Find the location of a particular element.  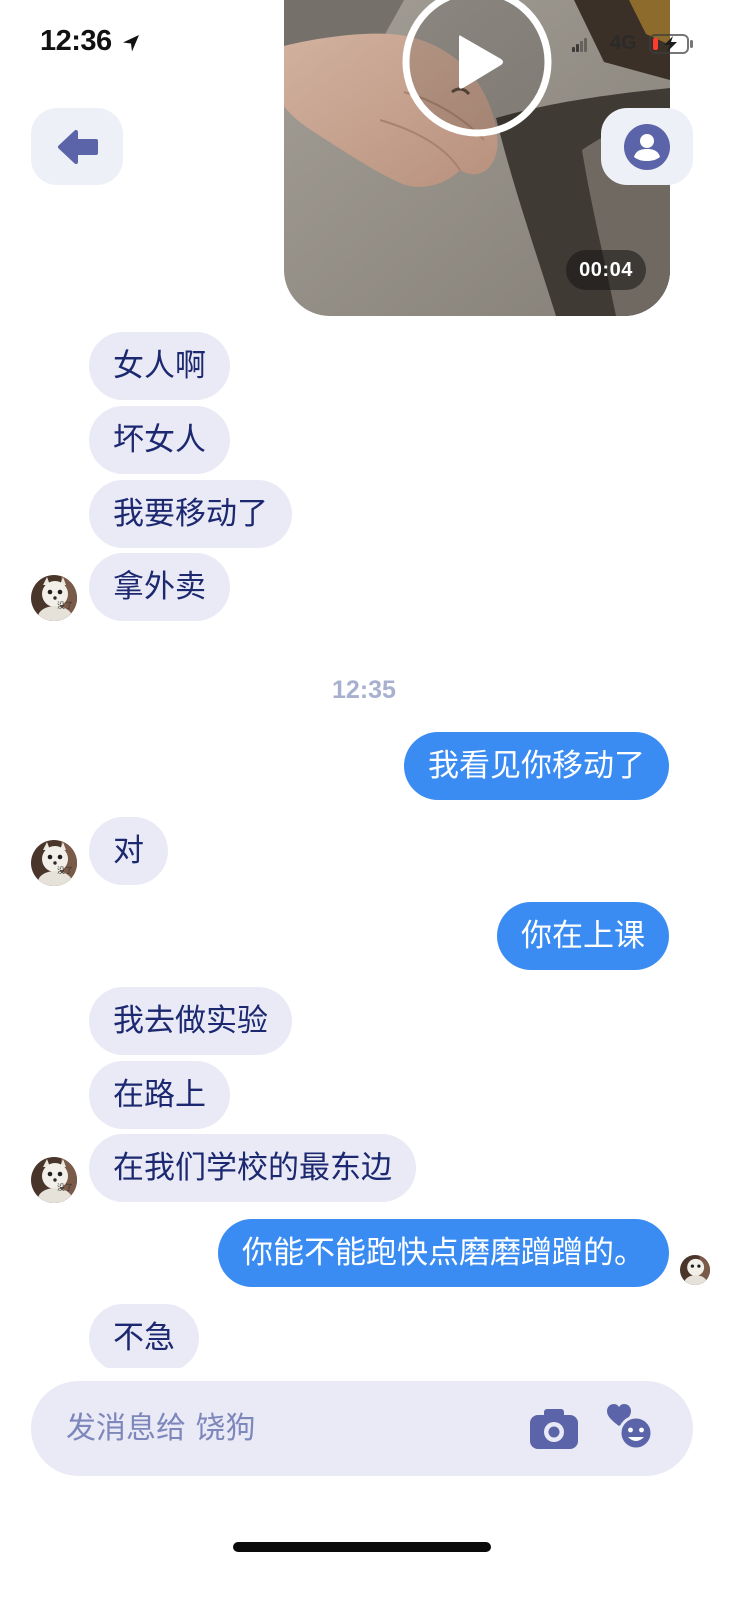

incoming-message-bubble: 我去做实验 is located at coordinates (190, 1021).